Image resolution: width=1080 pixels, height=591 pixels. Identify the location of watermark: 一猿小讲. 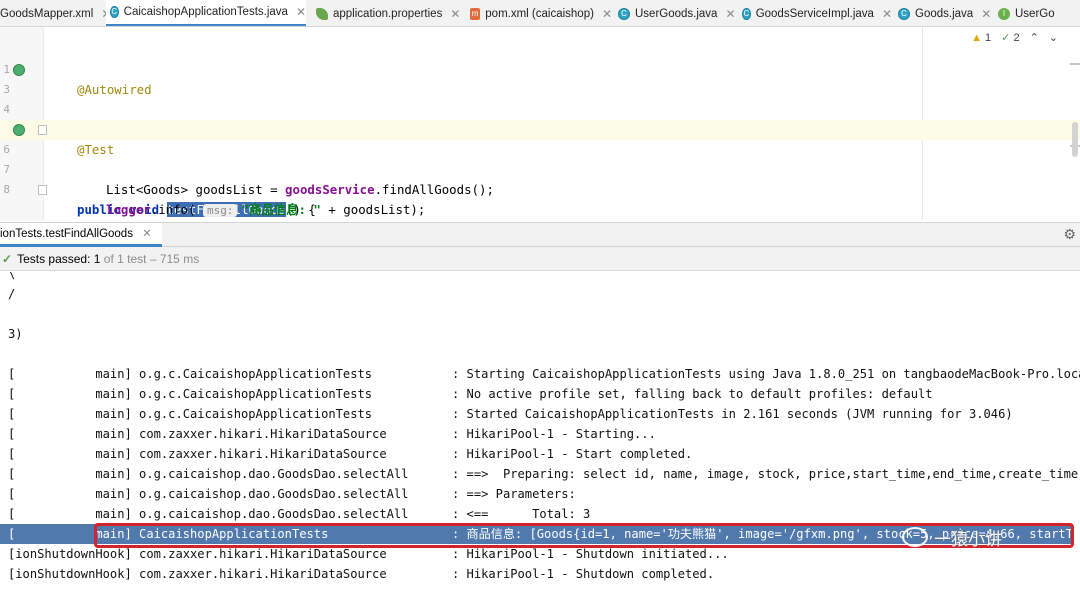
(952, 538).